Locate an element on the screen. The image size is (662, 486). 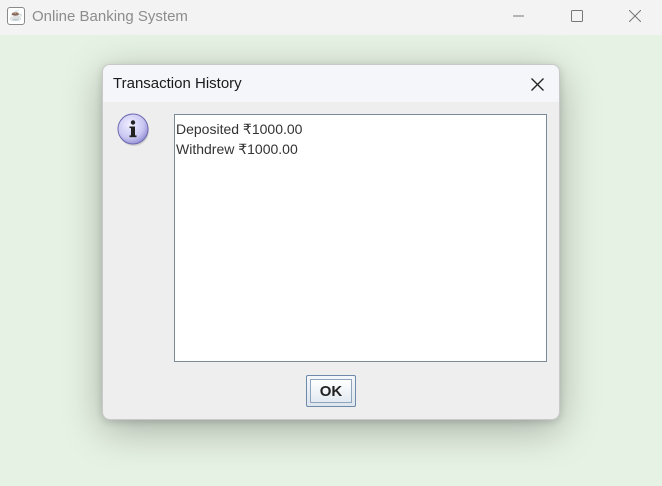
window-titlebar: ☕ Online Banking System is located at coordinates (331, 17).